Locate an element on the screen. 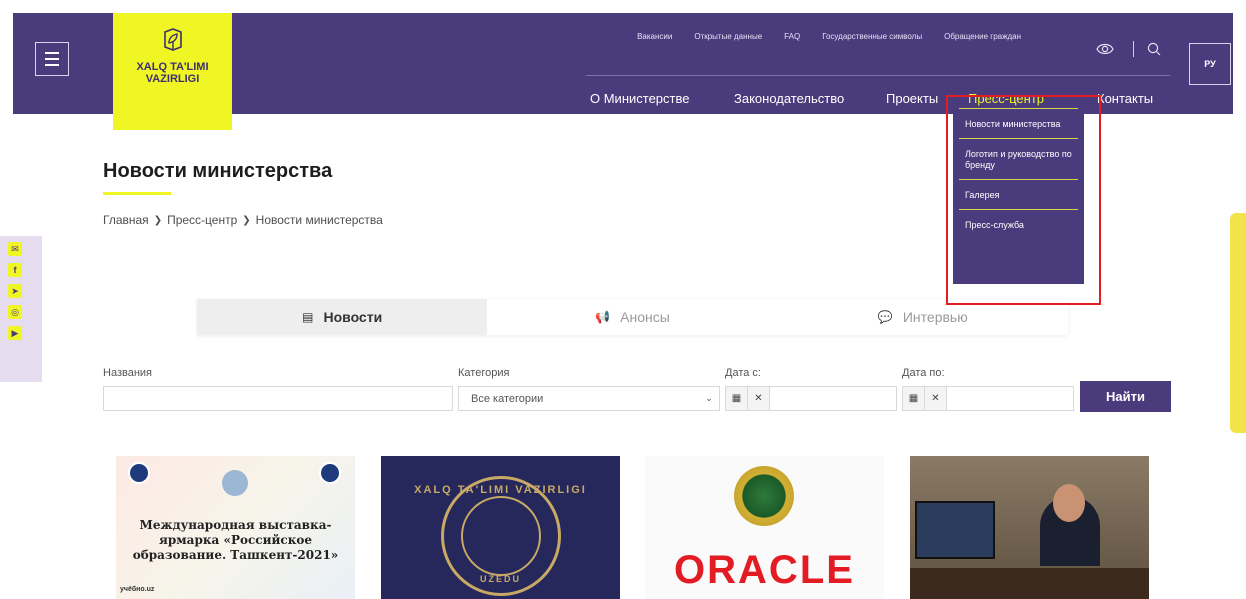 The width and height of the screenshot is (1246, 599). nav-contacts: Контакты is located at coordinates (1125, 98).